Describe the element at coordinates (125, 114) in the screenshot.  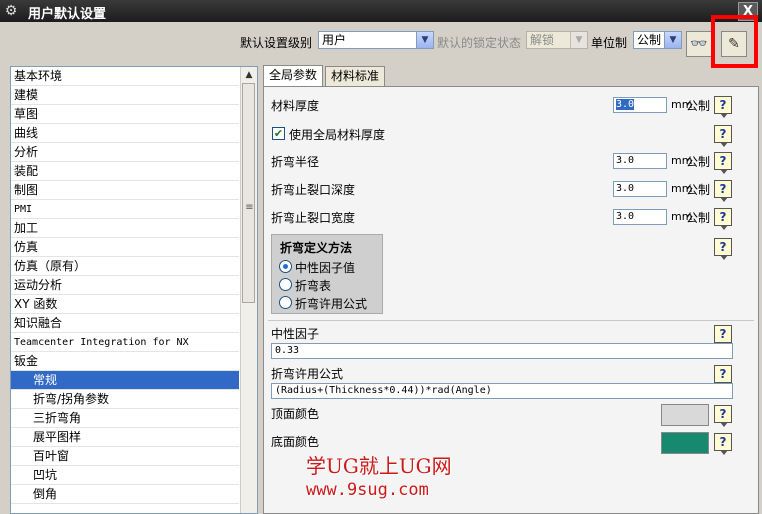
I see `tree-item: 草图` at that location.